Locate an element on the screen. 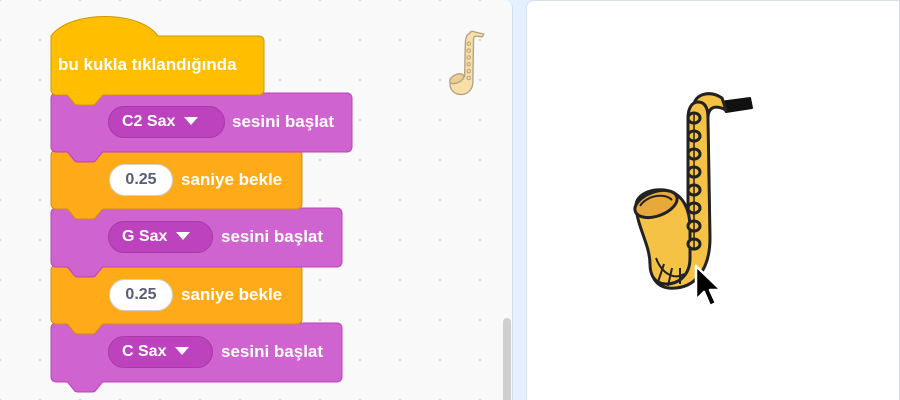  sound-dropdown-1: C2 Sax is located at coordinates (166, 122).